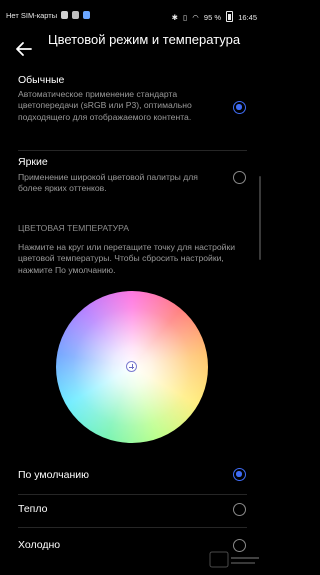 Image resolution: width=320 pixels, height=575 pixels. I want to click on arrow-left-icon, so click(24, 49).